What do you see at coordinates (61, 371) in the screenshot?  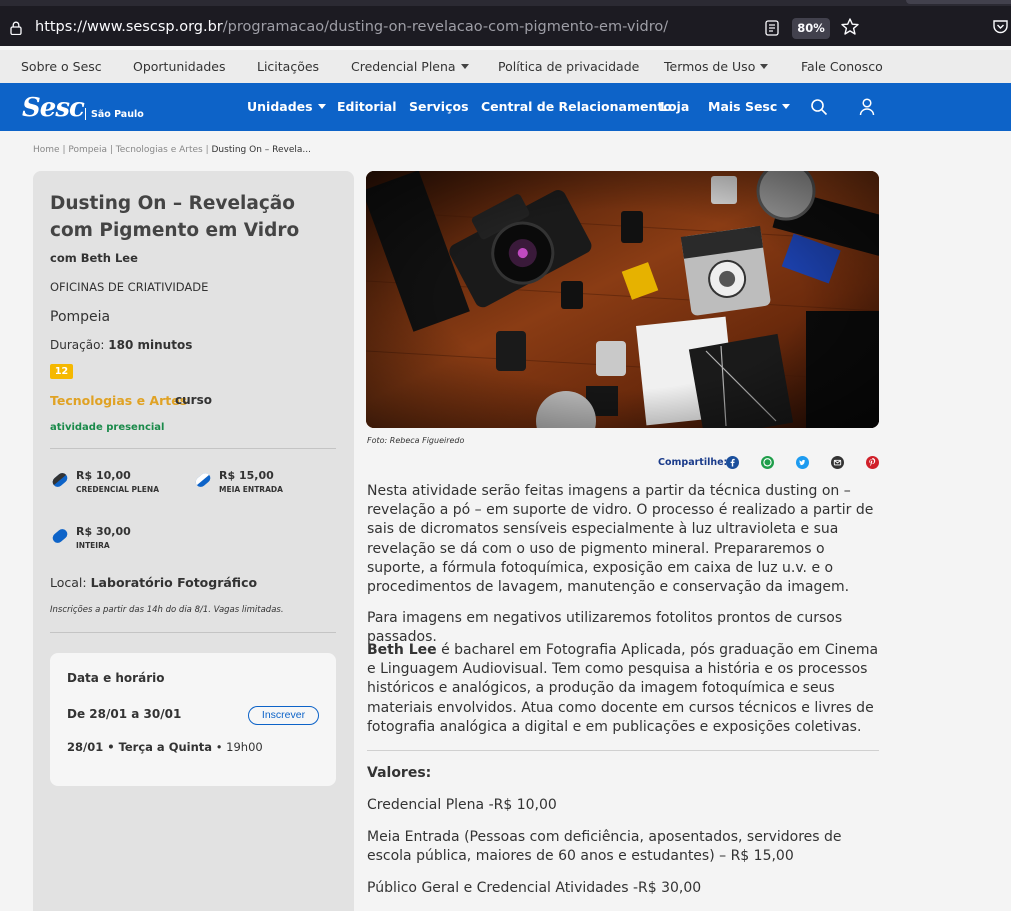 I see `age-rating-badge: 12` at bounding box center [61, 371].